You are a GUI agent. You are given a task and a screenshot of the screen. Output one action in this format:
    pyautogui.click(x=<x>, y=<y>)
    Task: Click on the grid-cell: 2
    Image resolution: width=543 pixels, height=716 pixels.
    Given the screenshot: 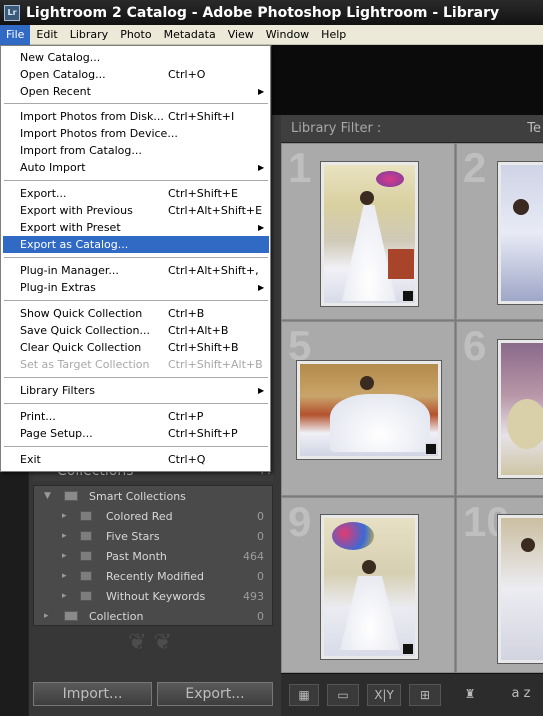 What is the action you would take?
    pyautogui.click(x=499, y=231)
    